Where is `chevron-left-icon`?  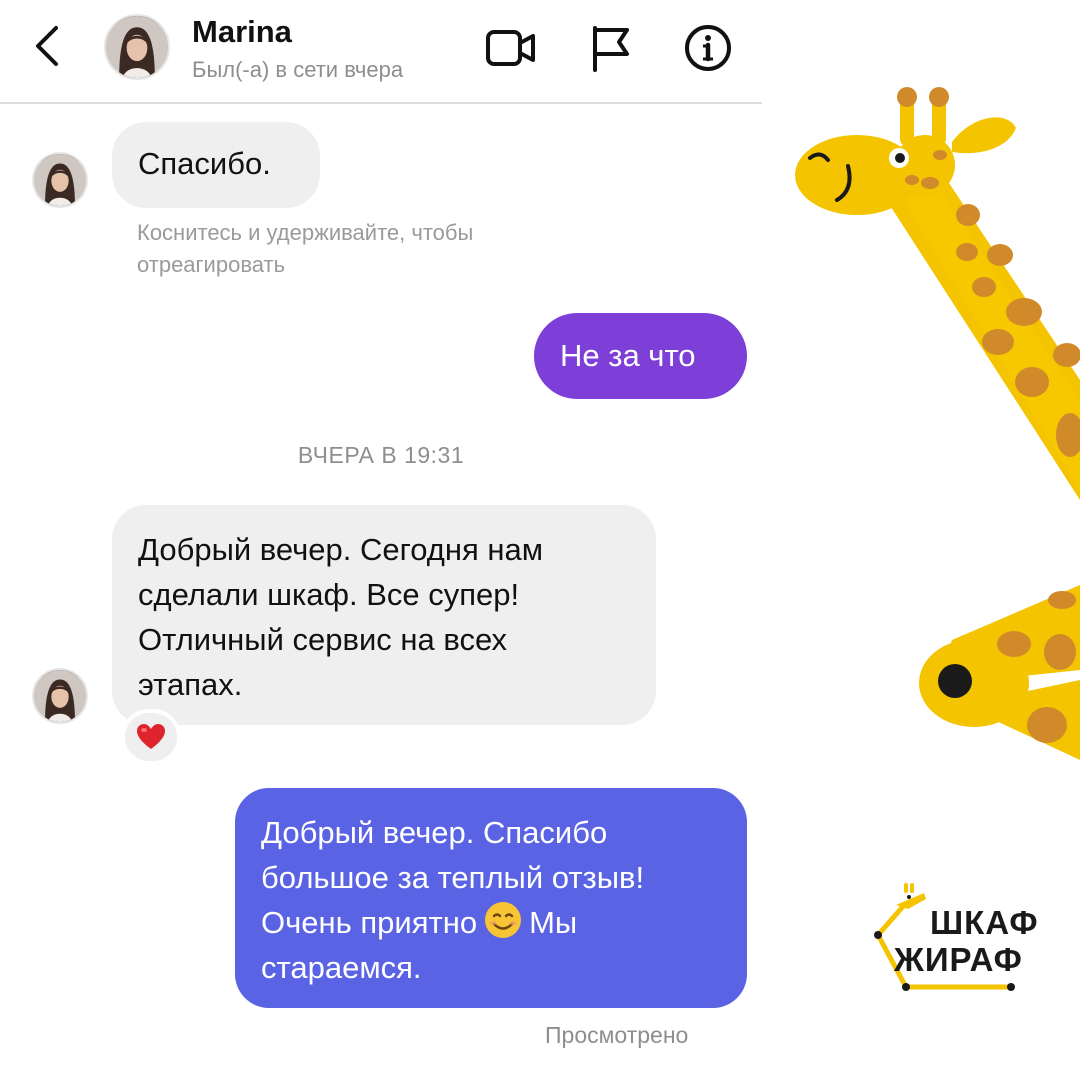
chevron-left-icon is located at coordinates (47, 46).